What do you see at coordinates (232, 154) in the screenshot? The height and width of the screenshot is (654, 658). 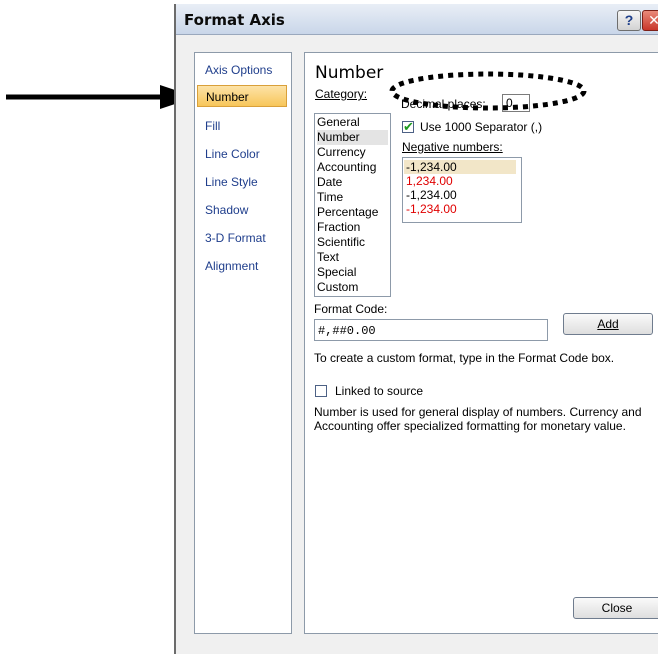 I see `nav-item-line-color: Line Color` at bounding box center [232, 154].